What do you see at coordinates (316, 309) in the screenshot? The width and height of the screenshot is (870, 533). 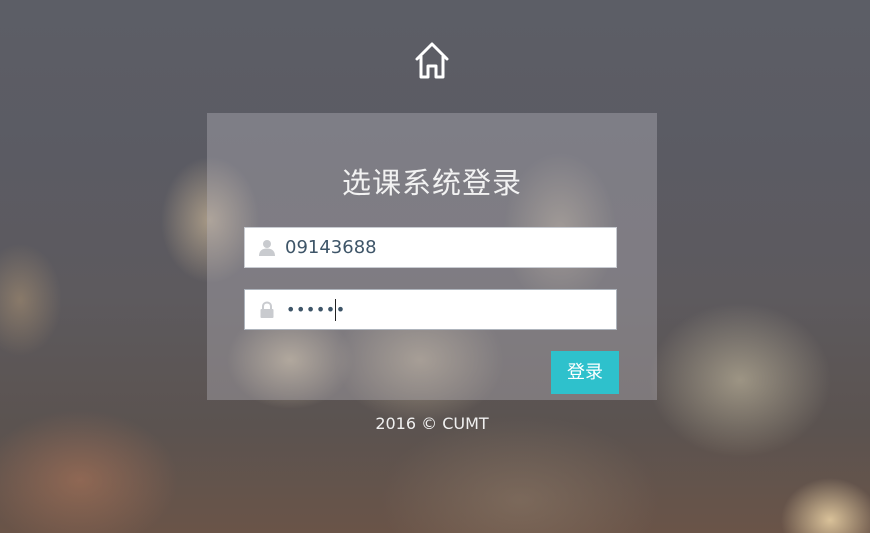 I see `password-input: ••••••` at bounding box center [316, 309].